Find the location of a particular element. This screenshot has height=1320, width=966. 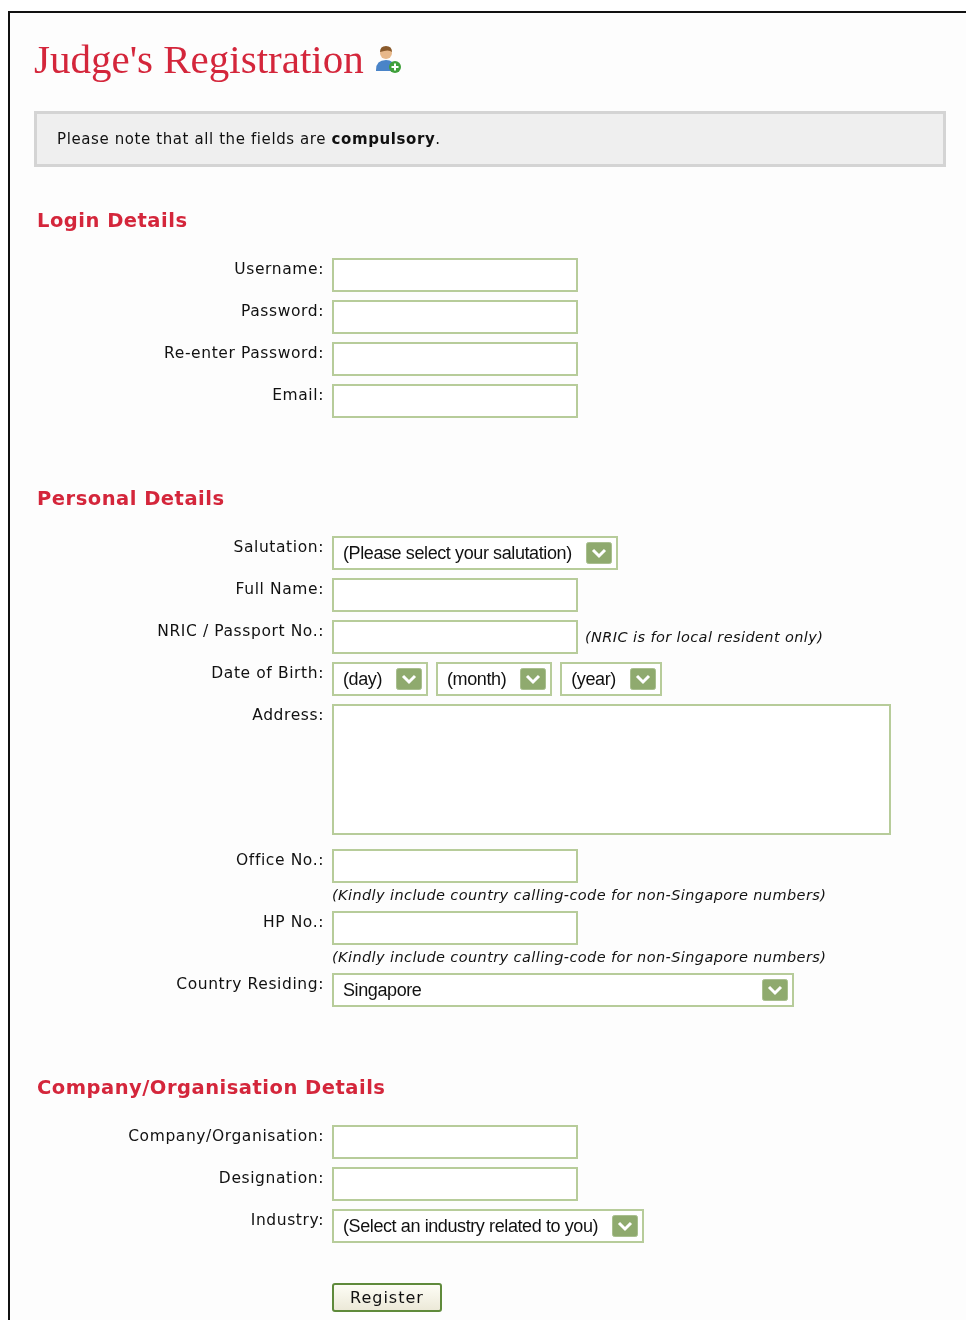

field-label: Username: is located at coordinates (278, 268).